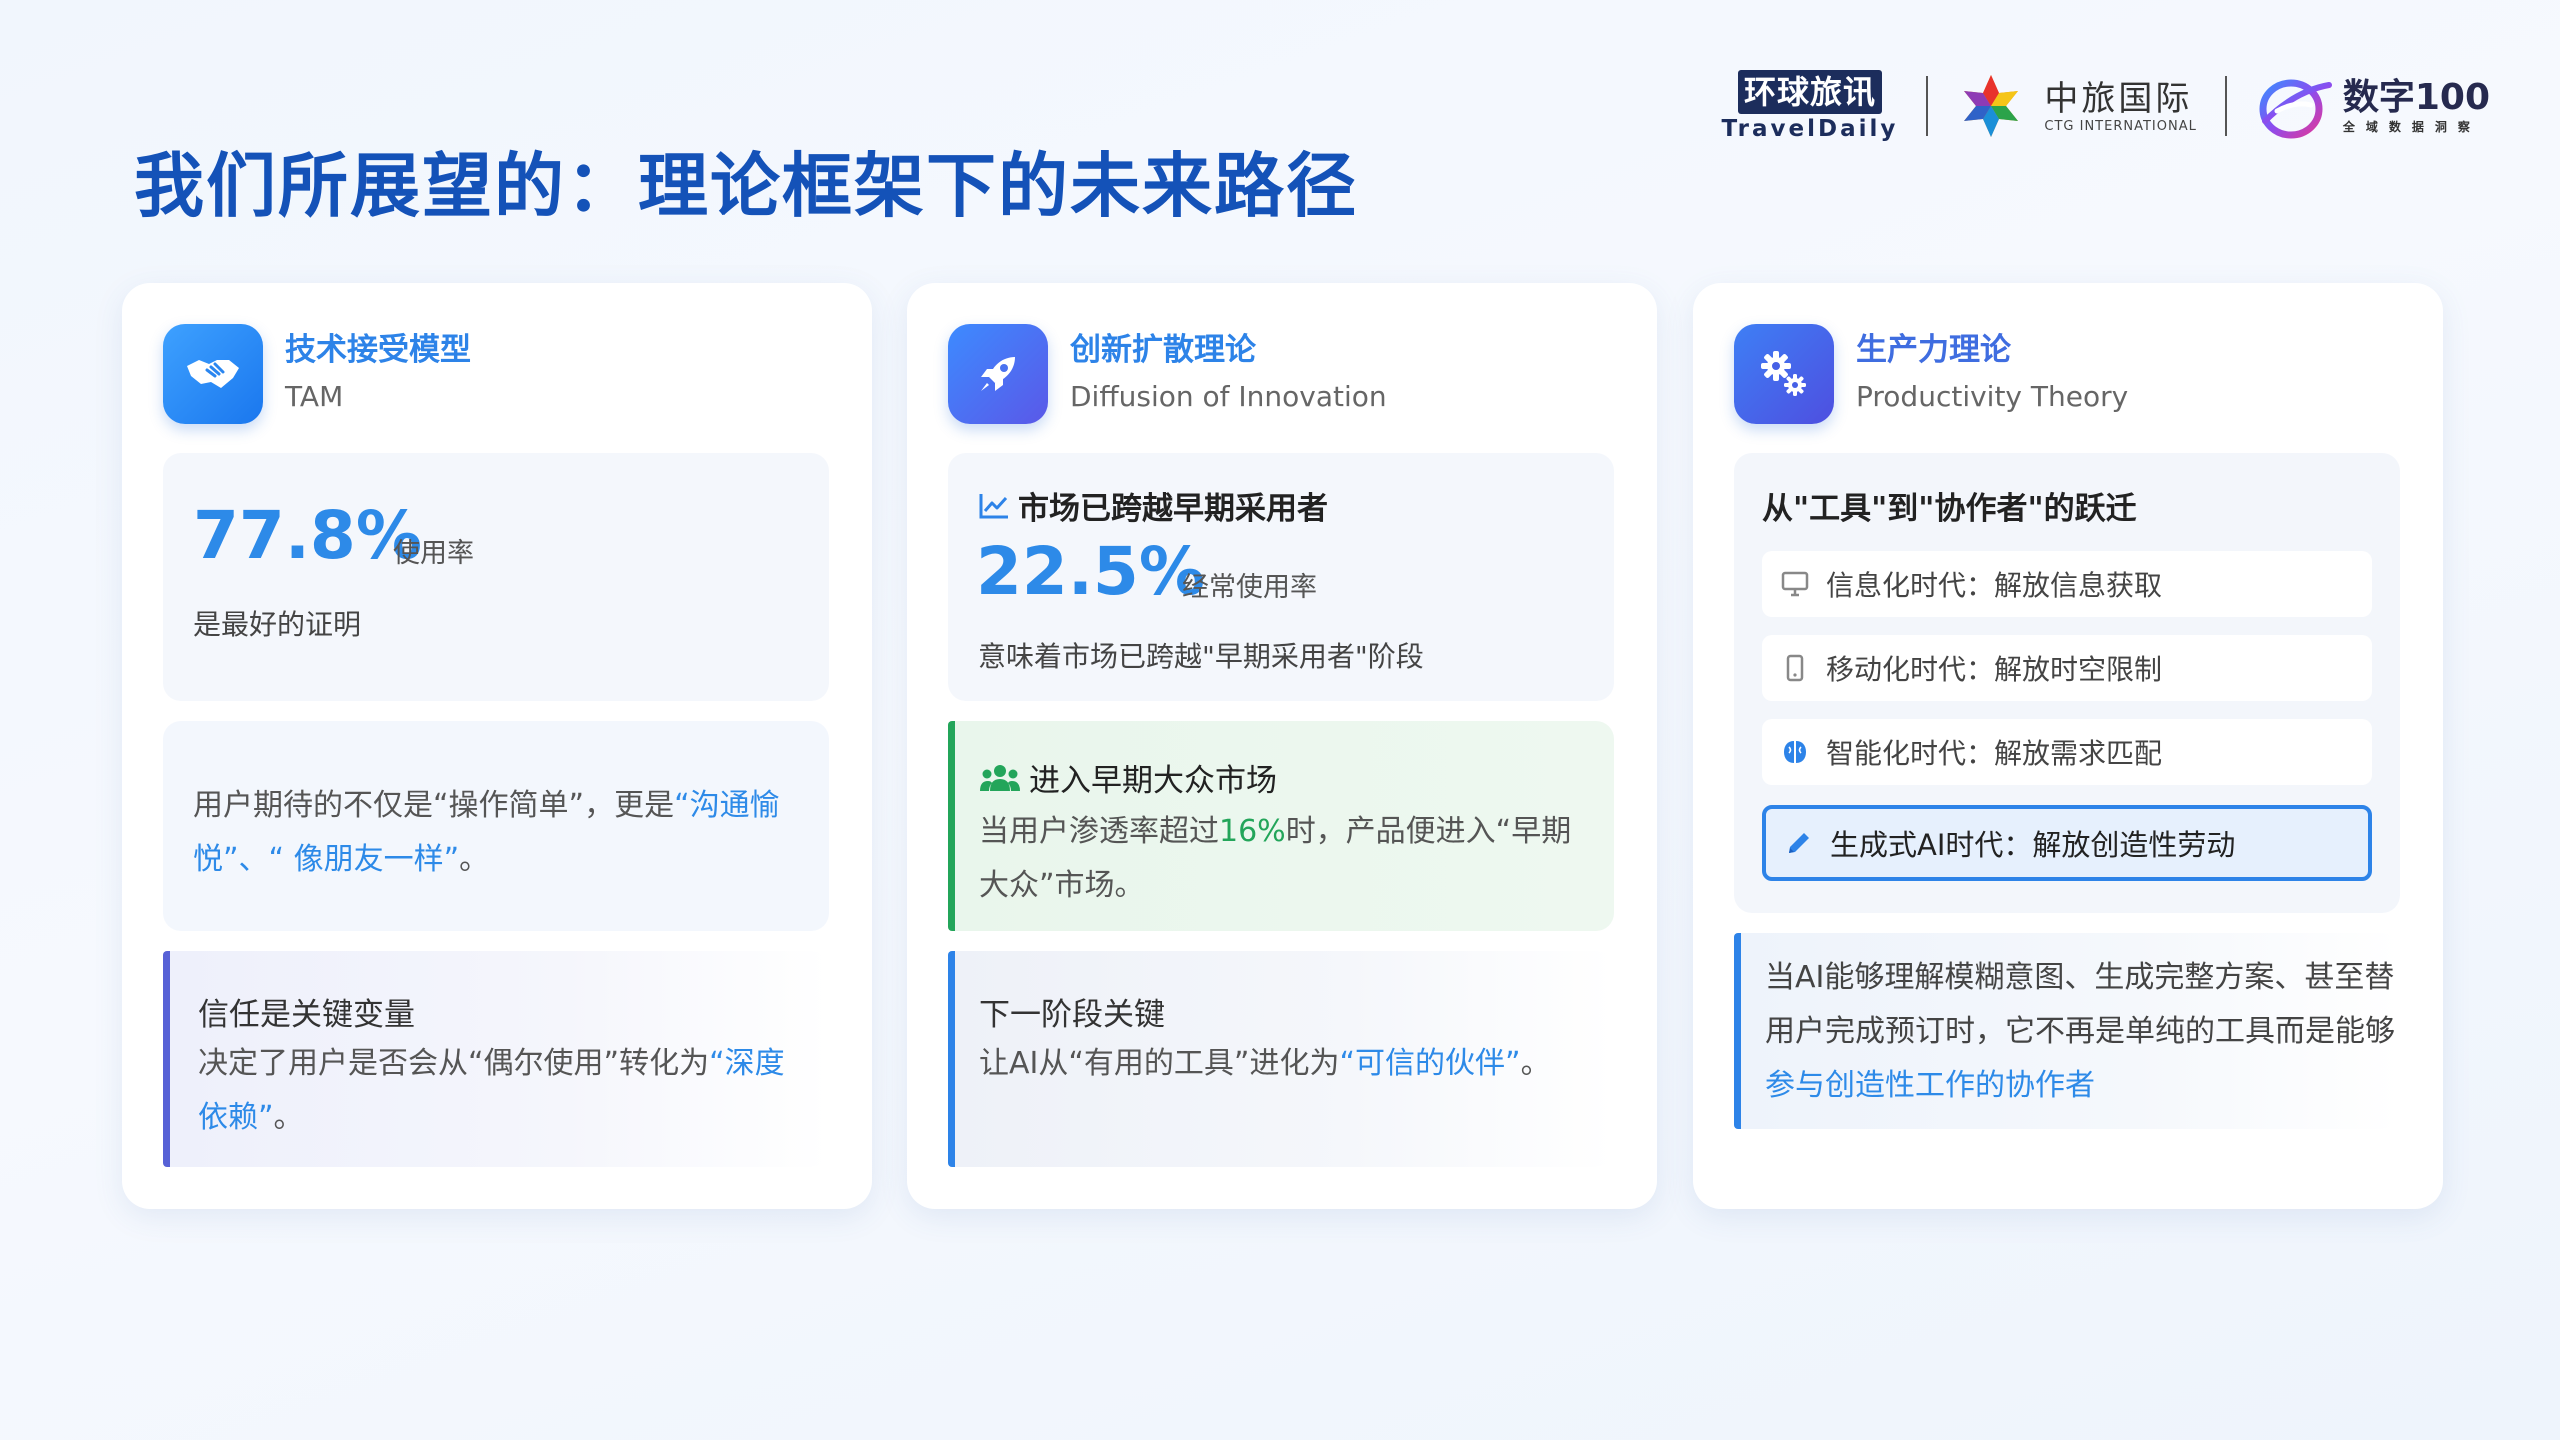 The width and height of the screenshot is (2560, 1440). What do you see at coordinates (2120, 126) in the screenshot?
I see `ctg-logo-en: CTG INTERNATIONAL` at bounding box center [2120, 126].